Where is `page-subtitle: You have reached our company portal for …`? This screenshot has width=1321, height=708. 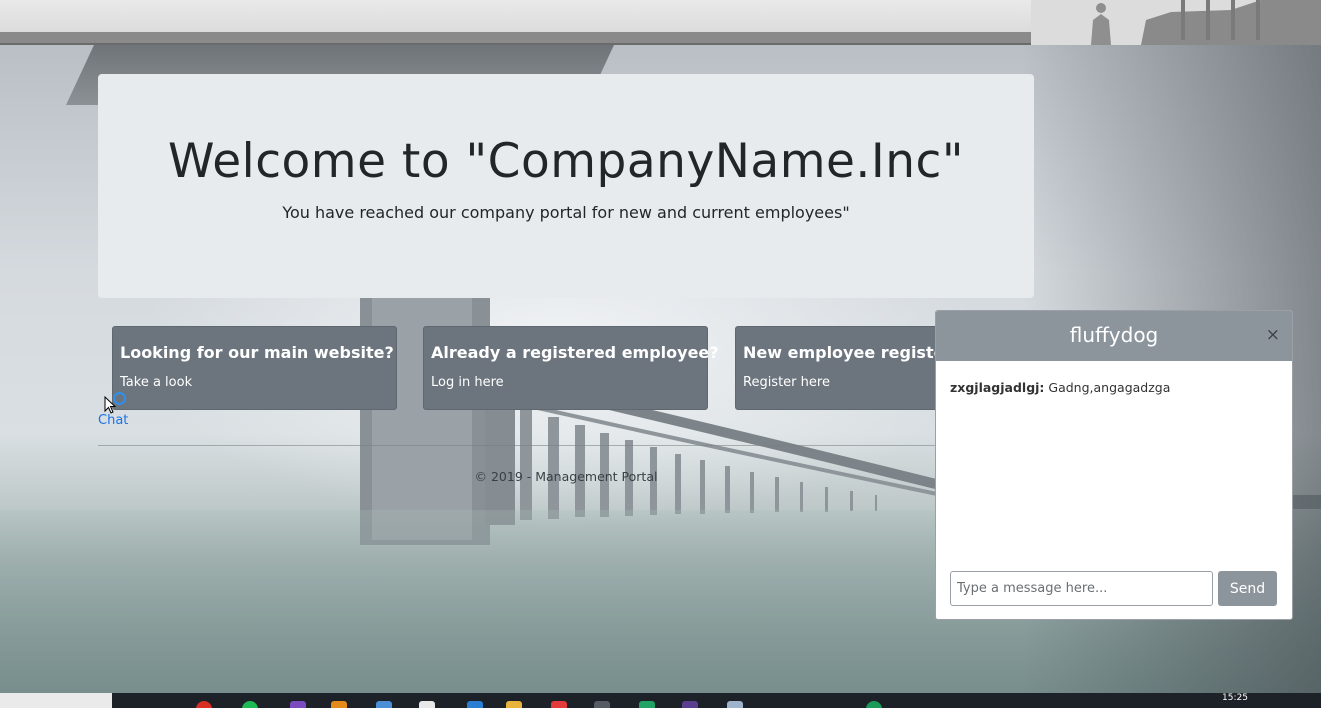
page-subtitle: You have reached our company portal for … is located at coordinates (566, 212).